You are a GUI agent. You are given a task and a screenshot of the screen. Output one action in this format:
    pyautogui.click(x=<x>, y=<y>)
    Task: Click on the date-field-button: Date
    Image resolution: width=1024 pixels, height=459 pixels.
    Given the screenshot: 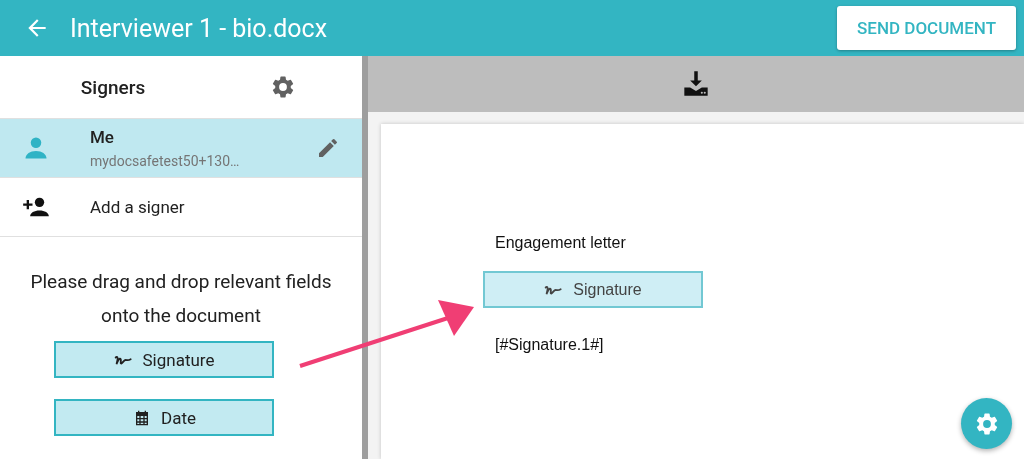 What is the action you would take?
    pyautogui.click(x=164, y=417)
    